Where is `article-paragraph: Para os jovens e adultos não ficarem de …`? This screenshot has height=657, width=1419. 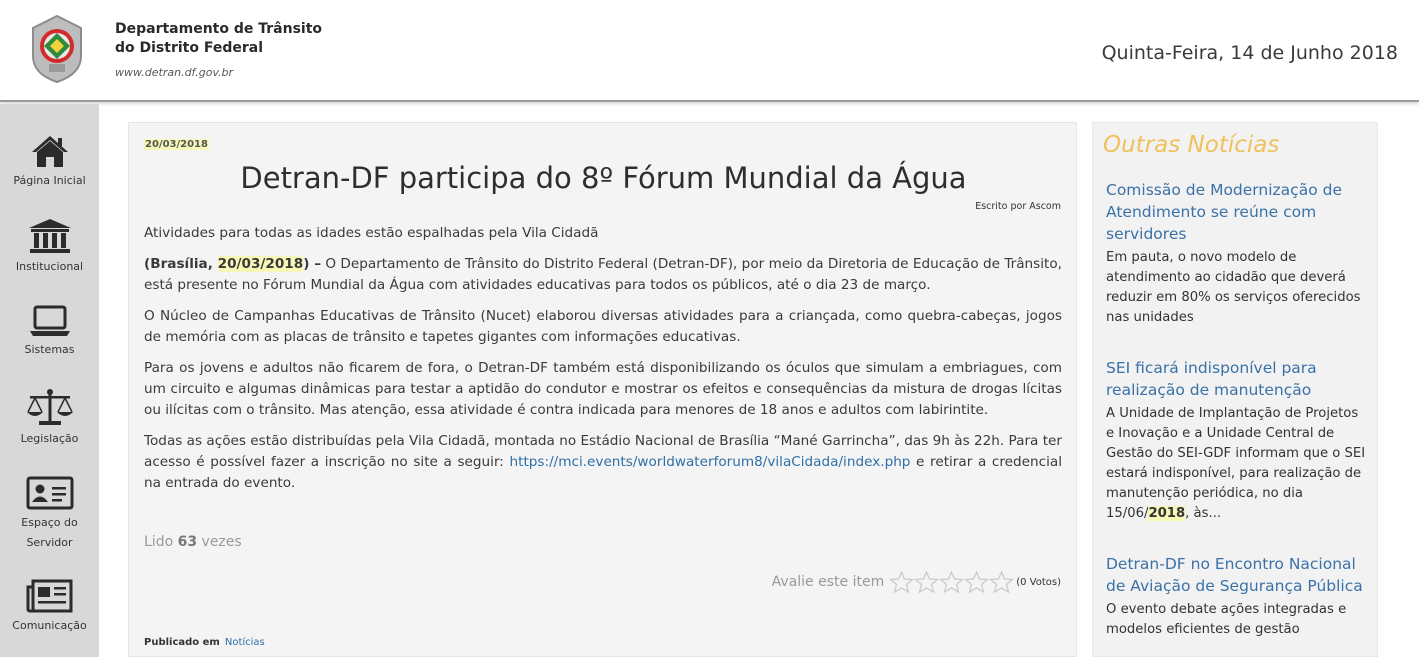 article-paragraph: Para os jovens e adultos não ficarem de … is located at coordinates (603, 389).